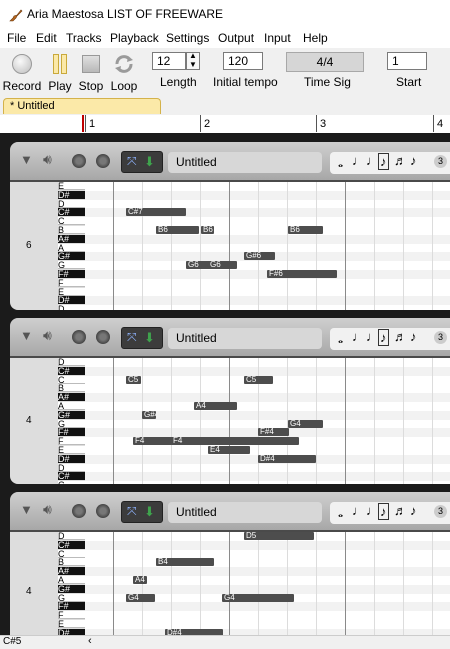 Image resolution: width=450 pixels, height=649 pixels. I want to click on stop-button: Stop, so click(91, 73).